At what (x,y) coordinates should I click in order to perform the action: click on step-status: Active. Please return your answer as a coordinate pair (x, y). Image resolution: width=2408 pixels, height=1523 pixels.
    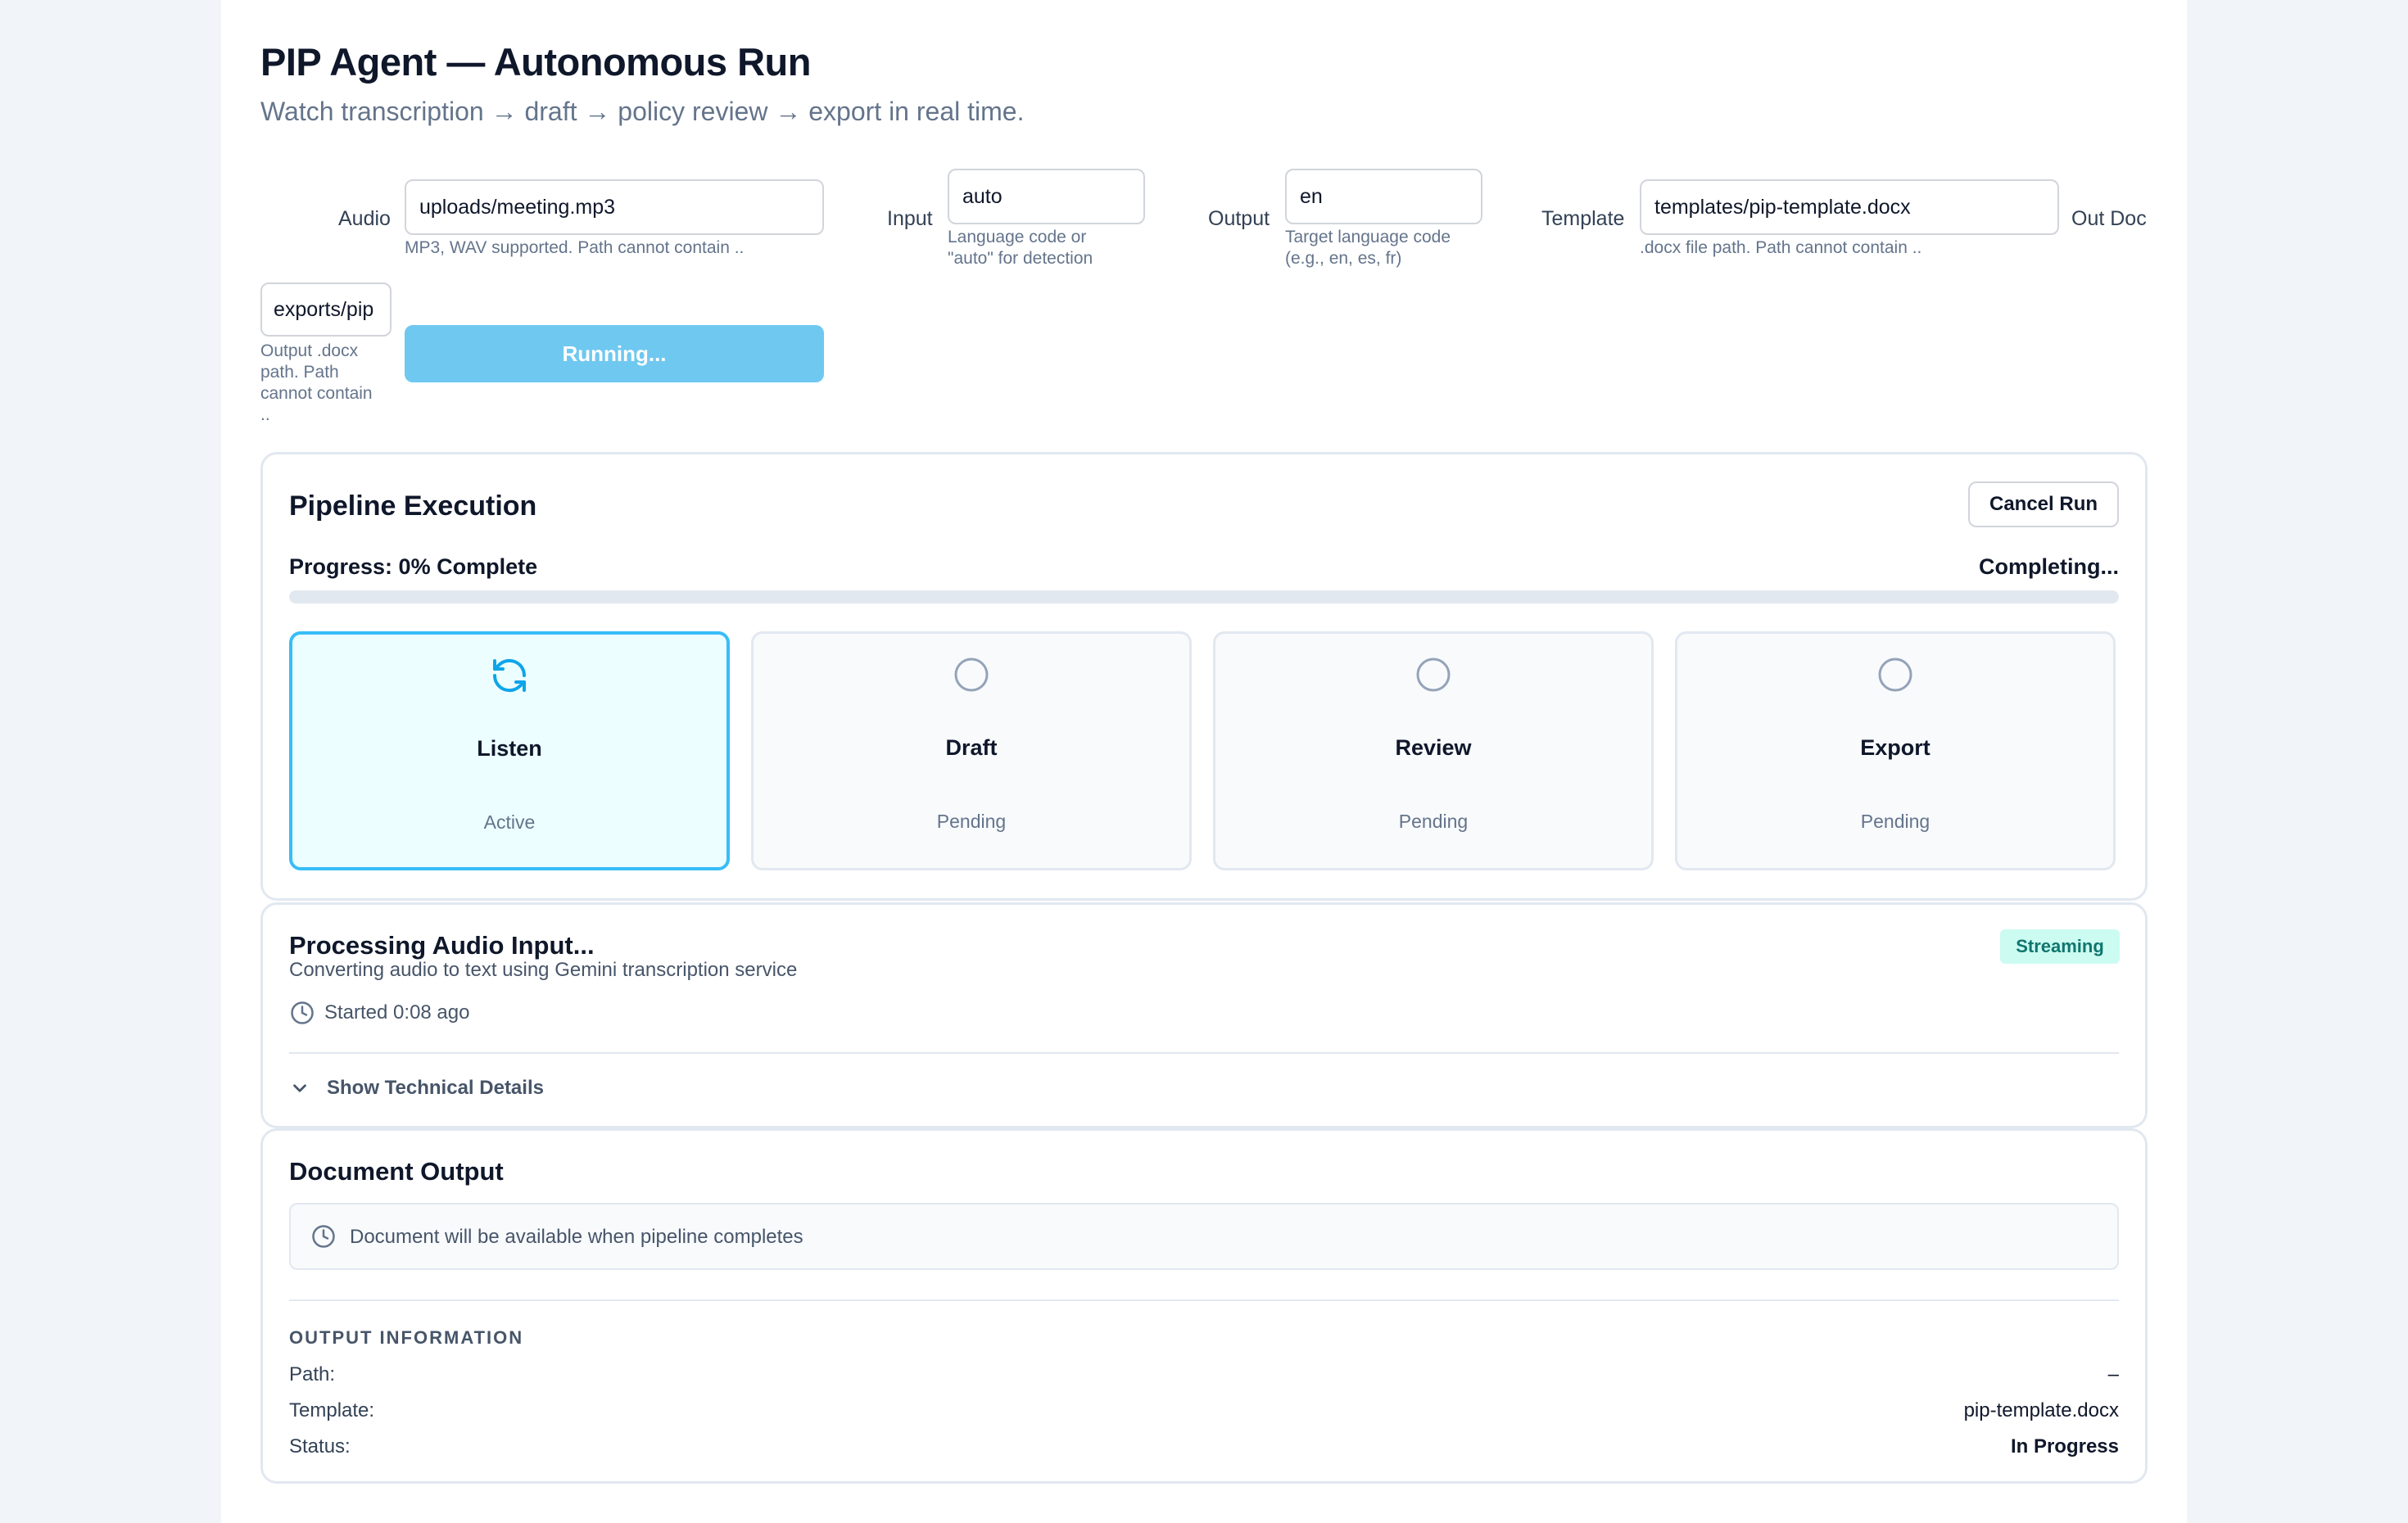
    Looking at the image, I should click on (509, 822).